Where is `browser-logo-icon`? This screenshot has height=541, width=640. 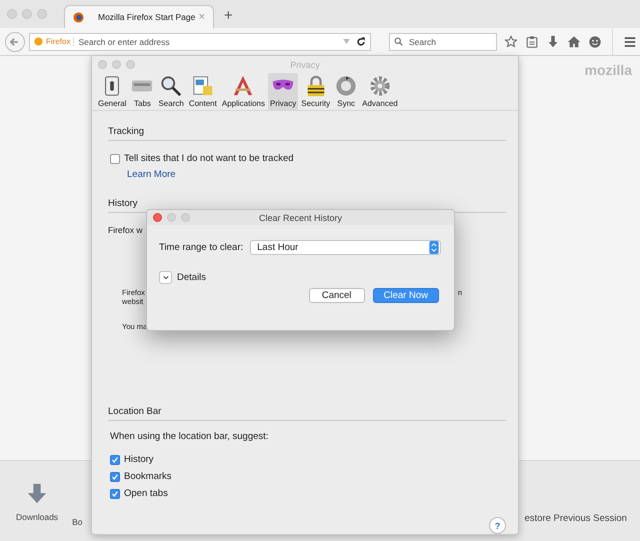 browser-logo-icon is located at coordinates (78, 17).